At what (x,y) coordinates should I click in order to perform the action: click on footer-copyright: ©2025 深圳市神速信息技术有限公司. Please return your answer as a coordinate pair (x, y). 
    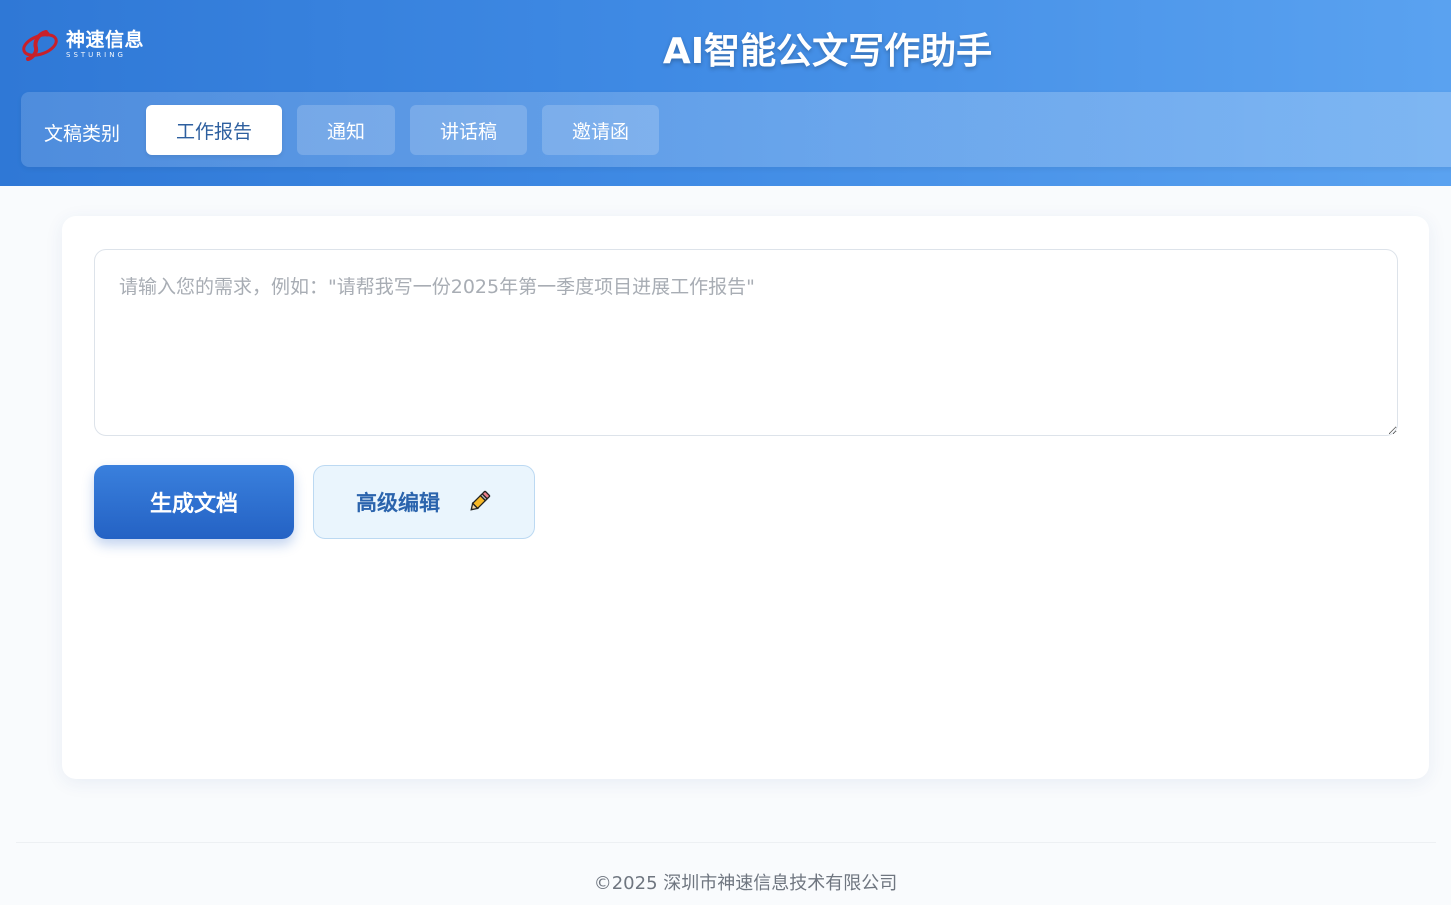
    Looking at the image, I should click on (745, 883).